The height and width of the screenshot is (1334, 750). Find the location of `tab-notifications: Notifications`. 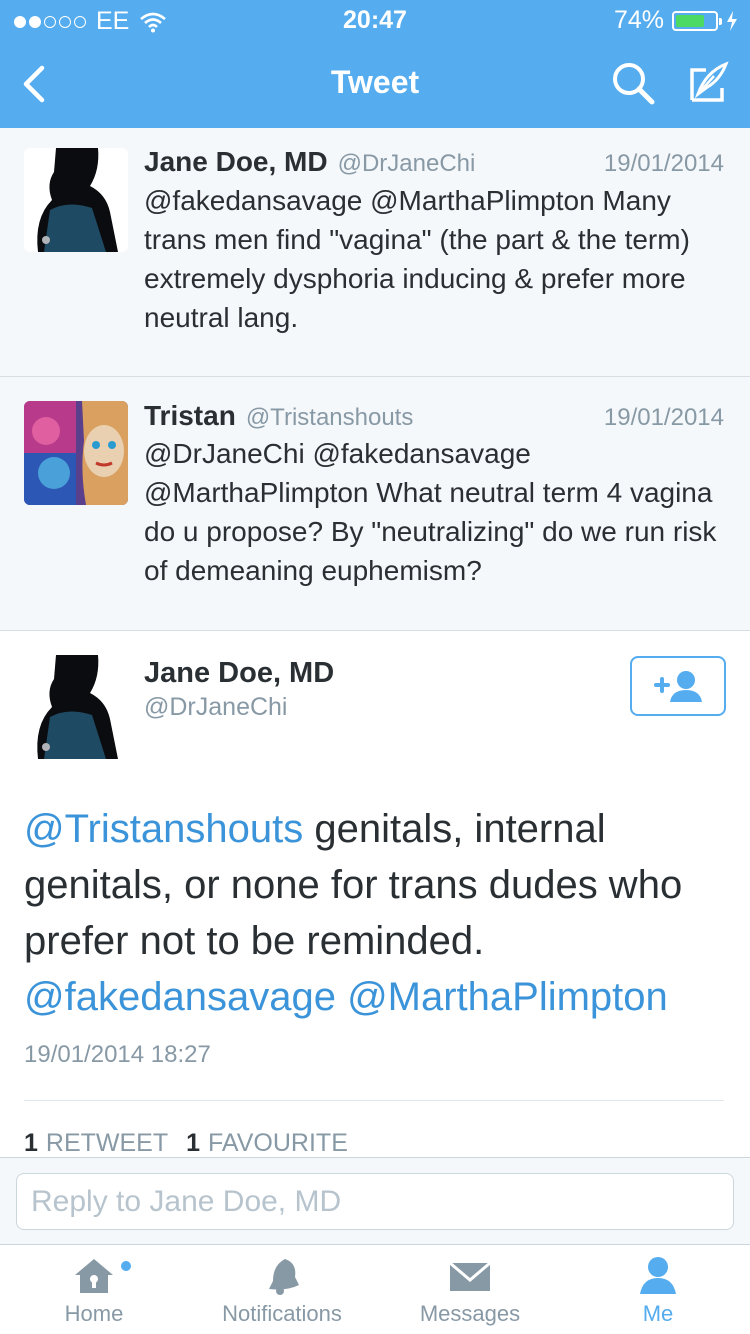

tab-notifications: Notifications is located at coordinates (282, 1289).